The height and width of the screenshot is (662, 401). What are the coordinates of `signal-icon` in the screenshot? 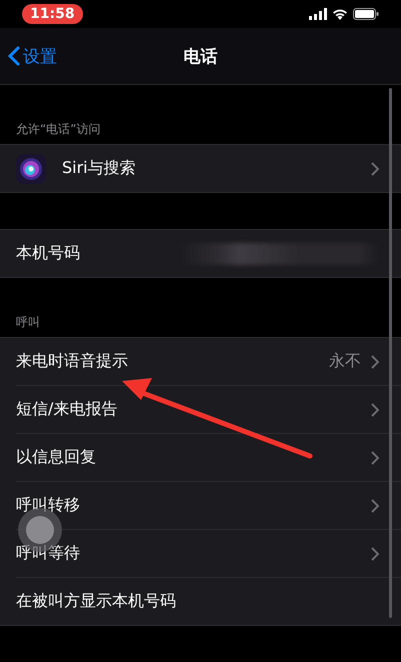 It's located at (318, 14).